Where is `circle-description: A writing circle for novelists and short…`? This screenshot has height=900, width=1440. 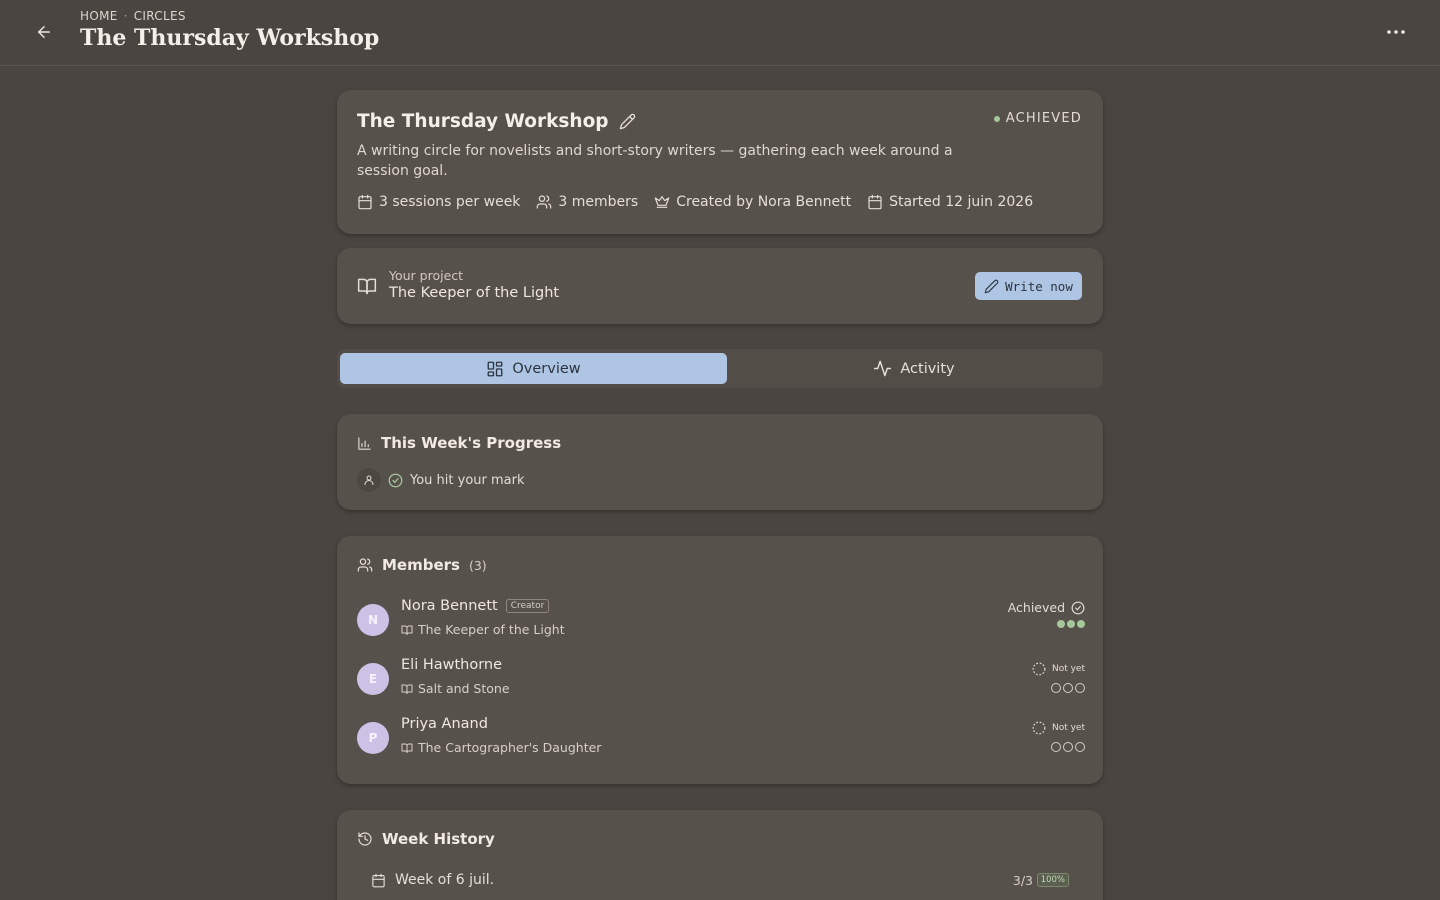 circle-description: A writing circle for novelists and short… is located at coordinates (655, 161).